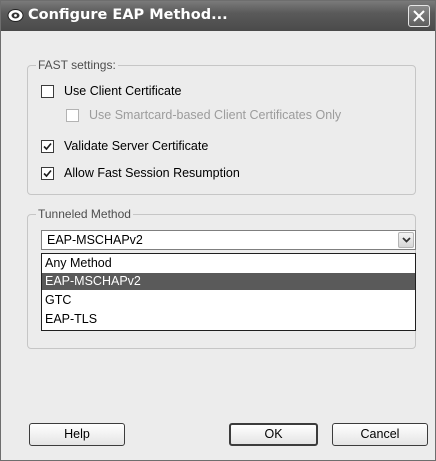  Describe the element at coordinates (228, 319) in the screenshot. I see `dropdown-option-eap-tls: EAP-TLS` at that location.